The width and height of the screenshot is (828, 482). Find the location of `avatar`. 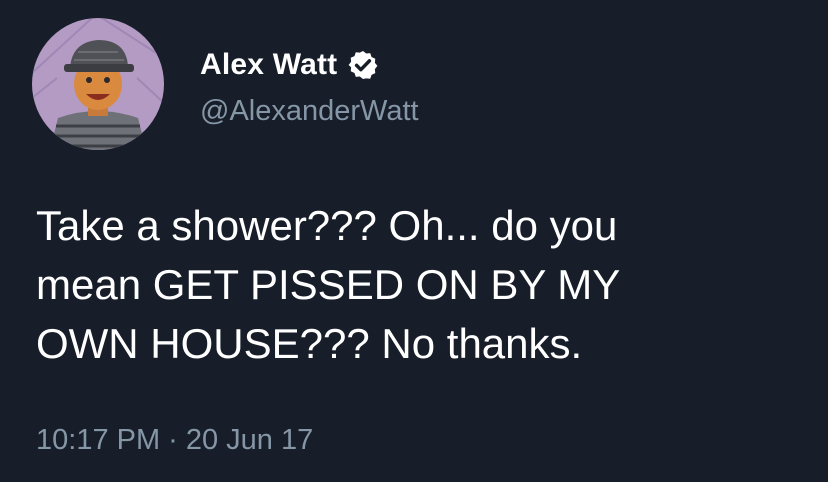

avatar is located at coordinates (98, 84).